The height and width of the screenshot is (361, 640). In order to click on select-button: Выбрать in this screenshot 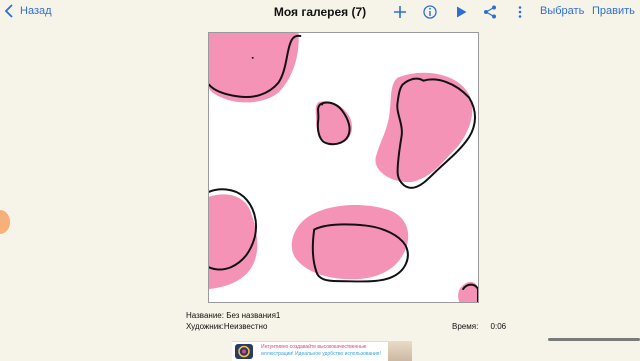, I will do `click(562, 11)`.